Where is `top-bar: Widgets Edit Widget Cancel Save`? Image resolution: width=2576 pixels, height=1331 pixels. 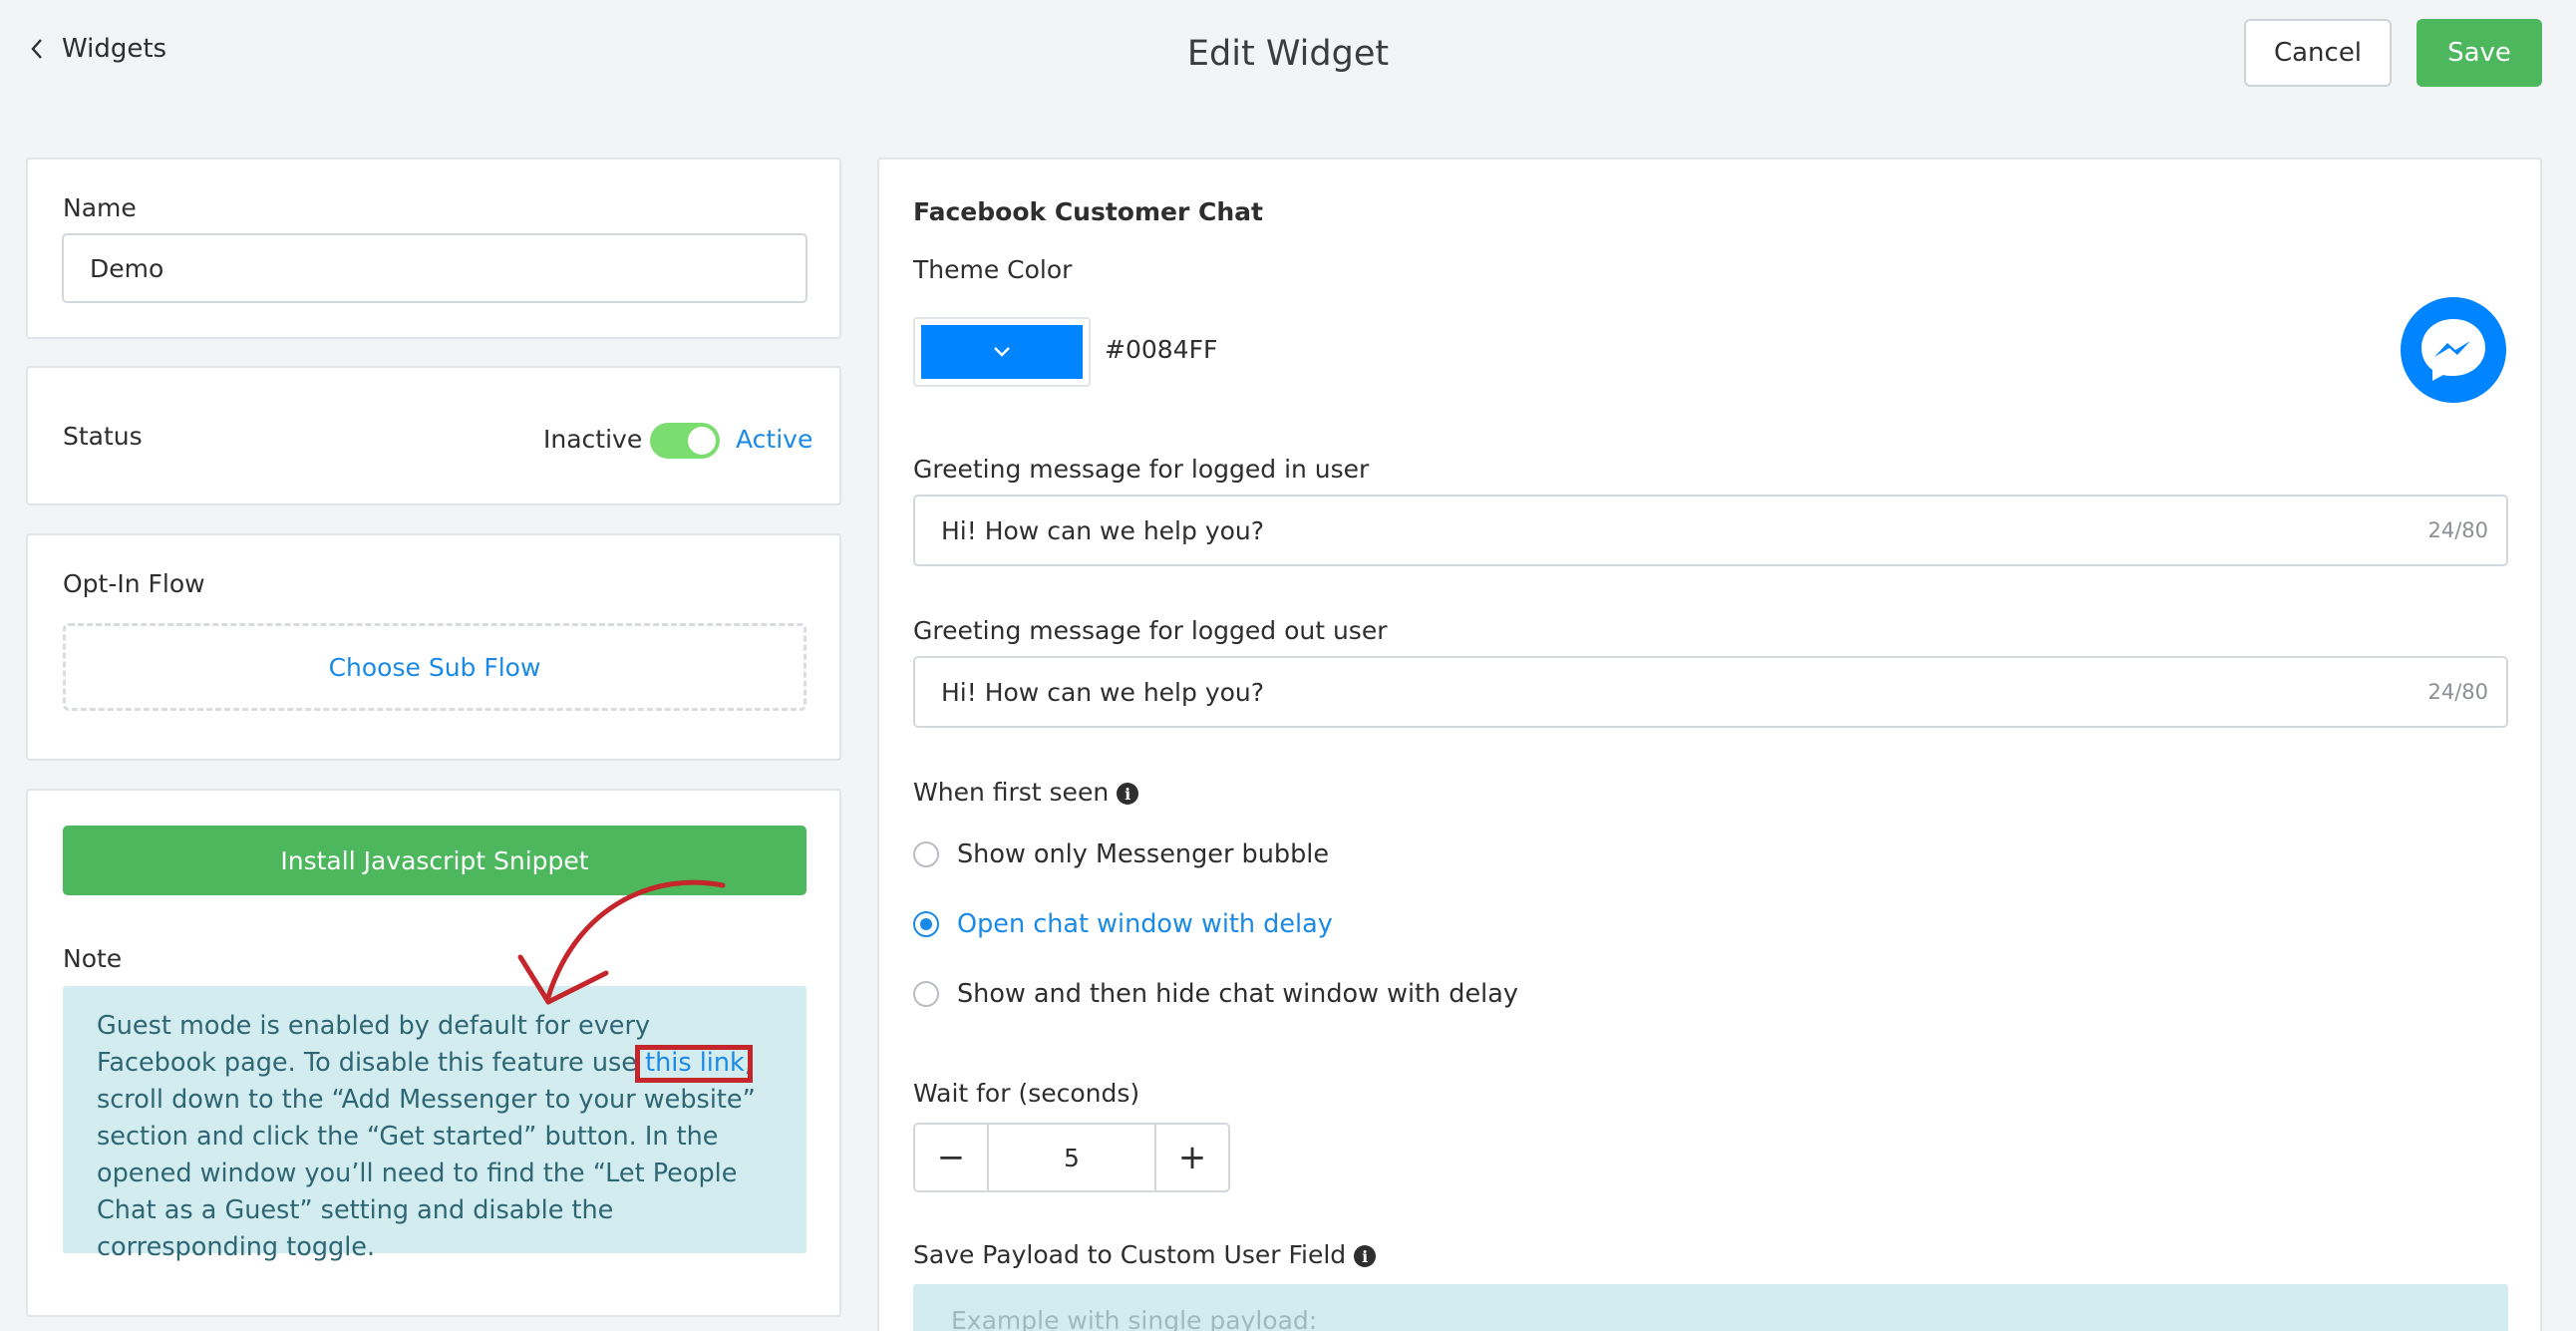
top-bar: Widgets Edit Widget Cancel Save is located at coordinates (1288, 60).